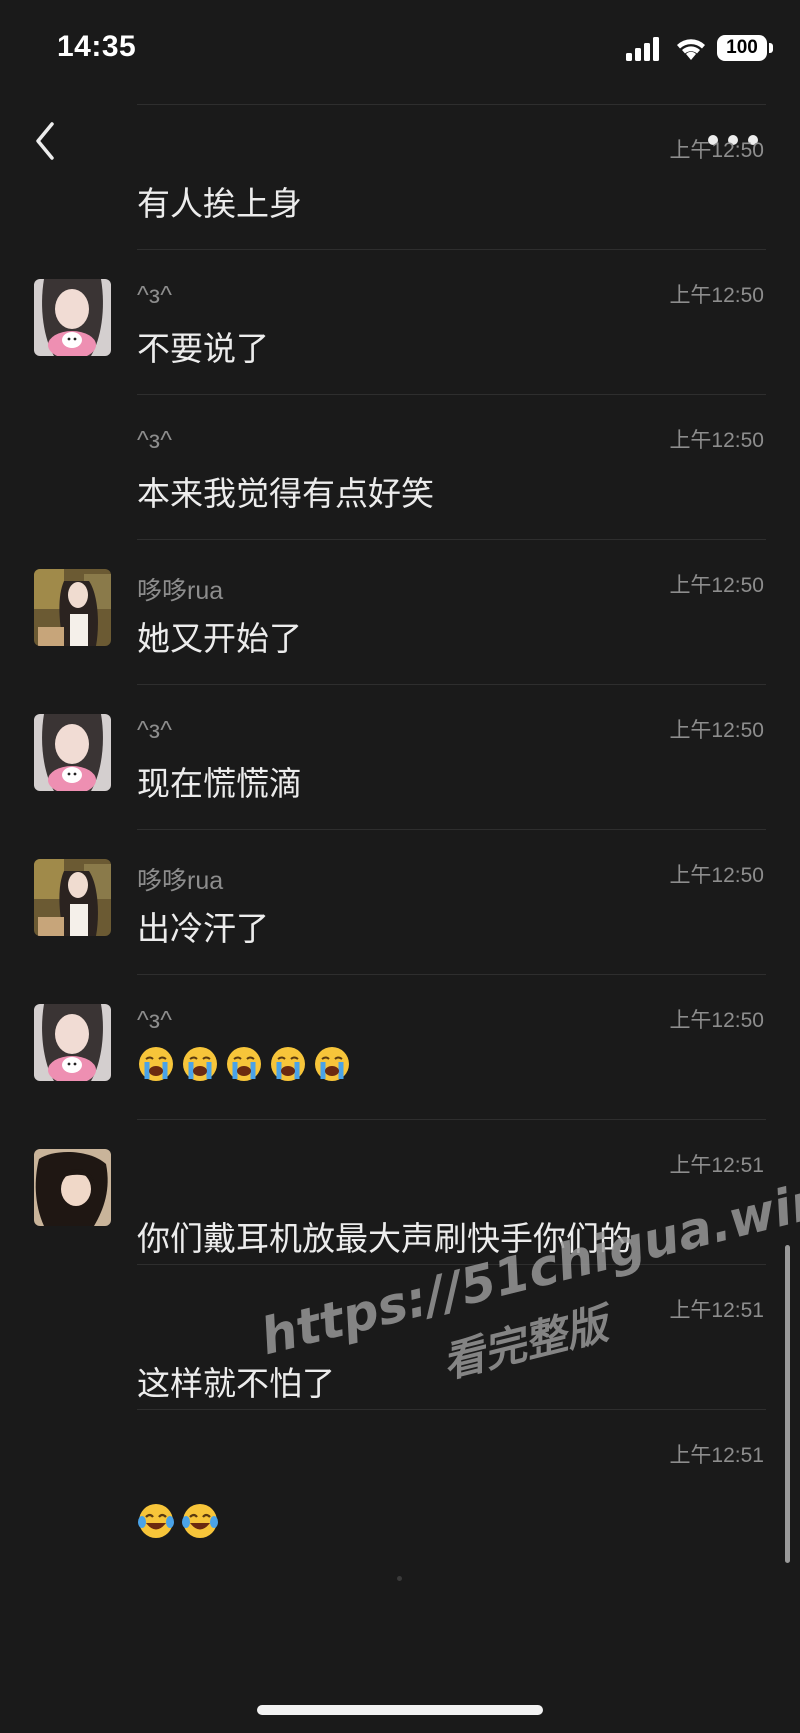  Describe the element at coordinates (691, 49) in the screenshot. I see `wifi-icon` at that location.